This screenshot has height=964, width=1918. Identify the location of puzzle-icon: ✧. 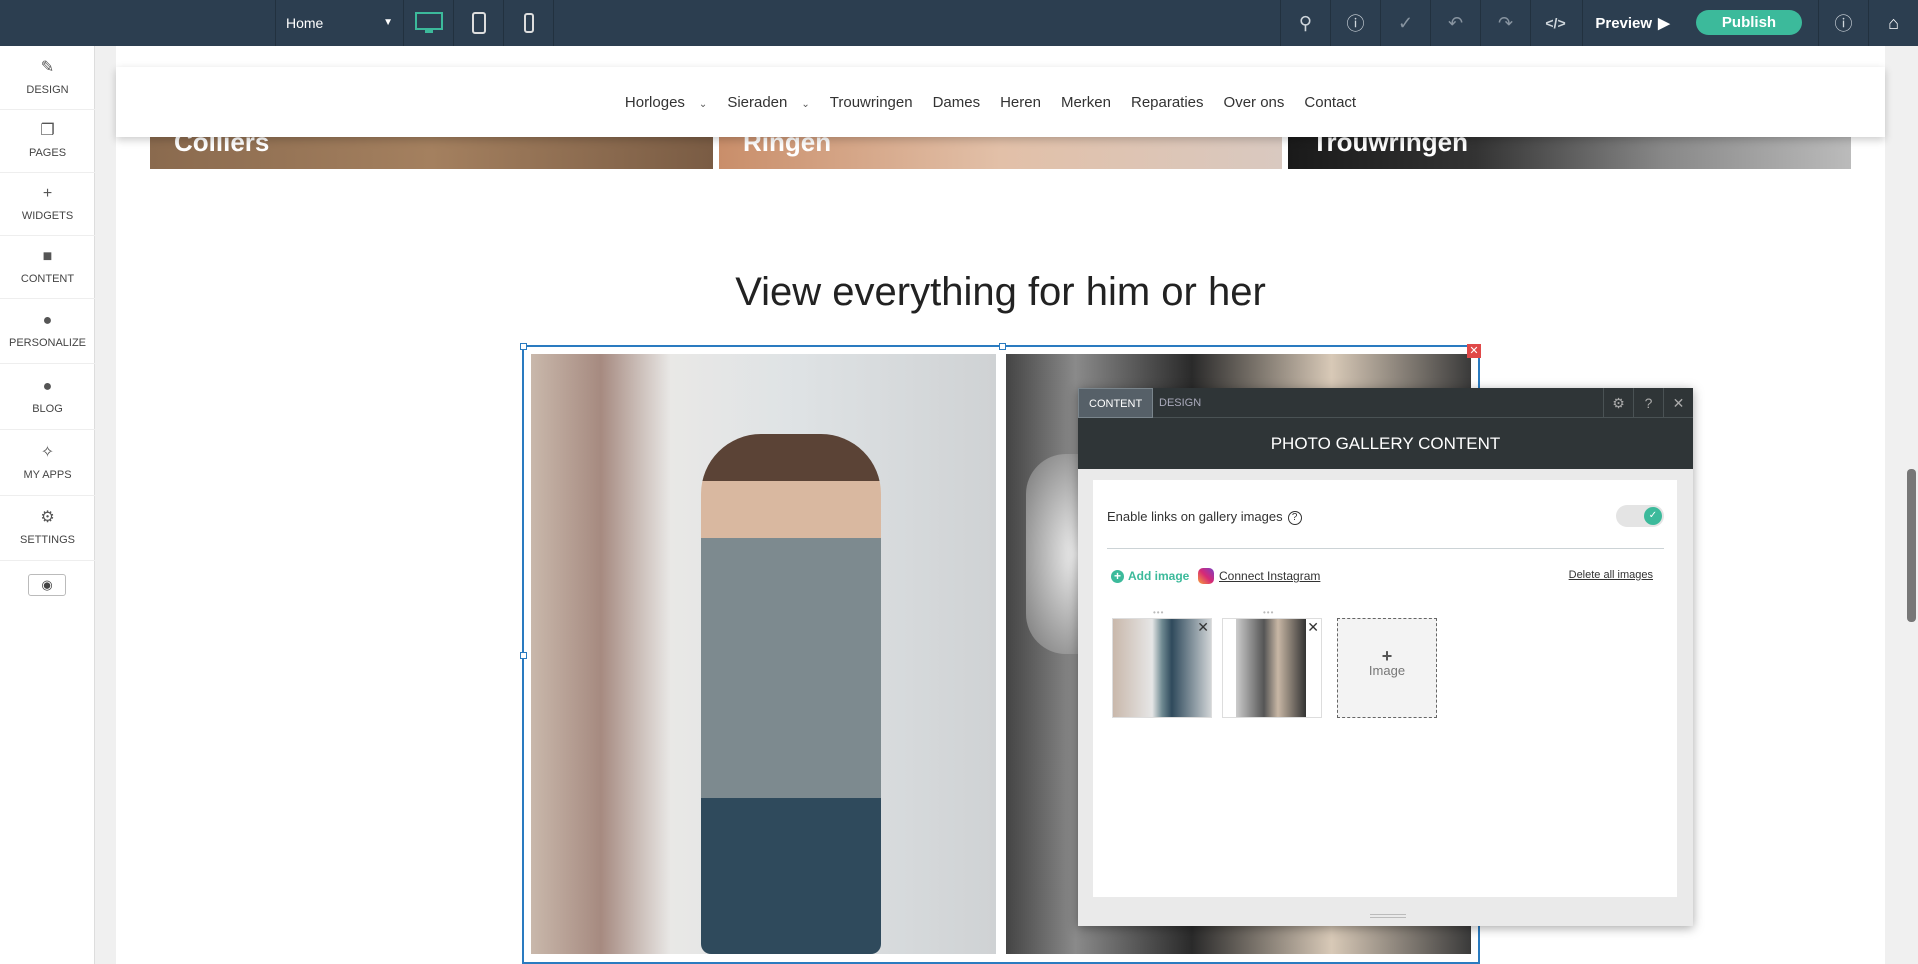
(47, 452).